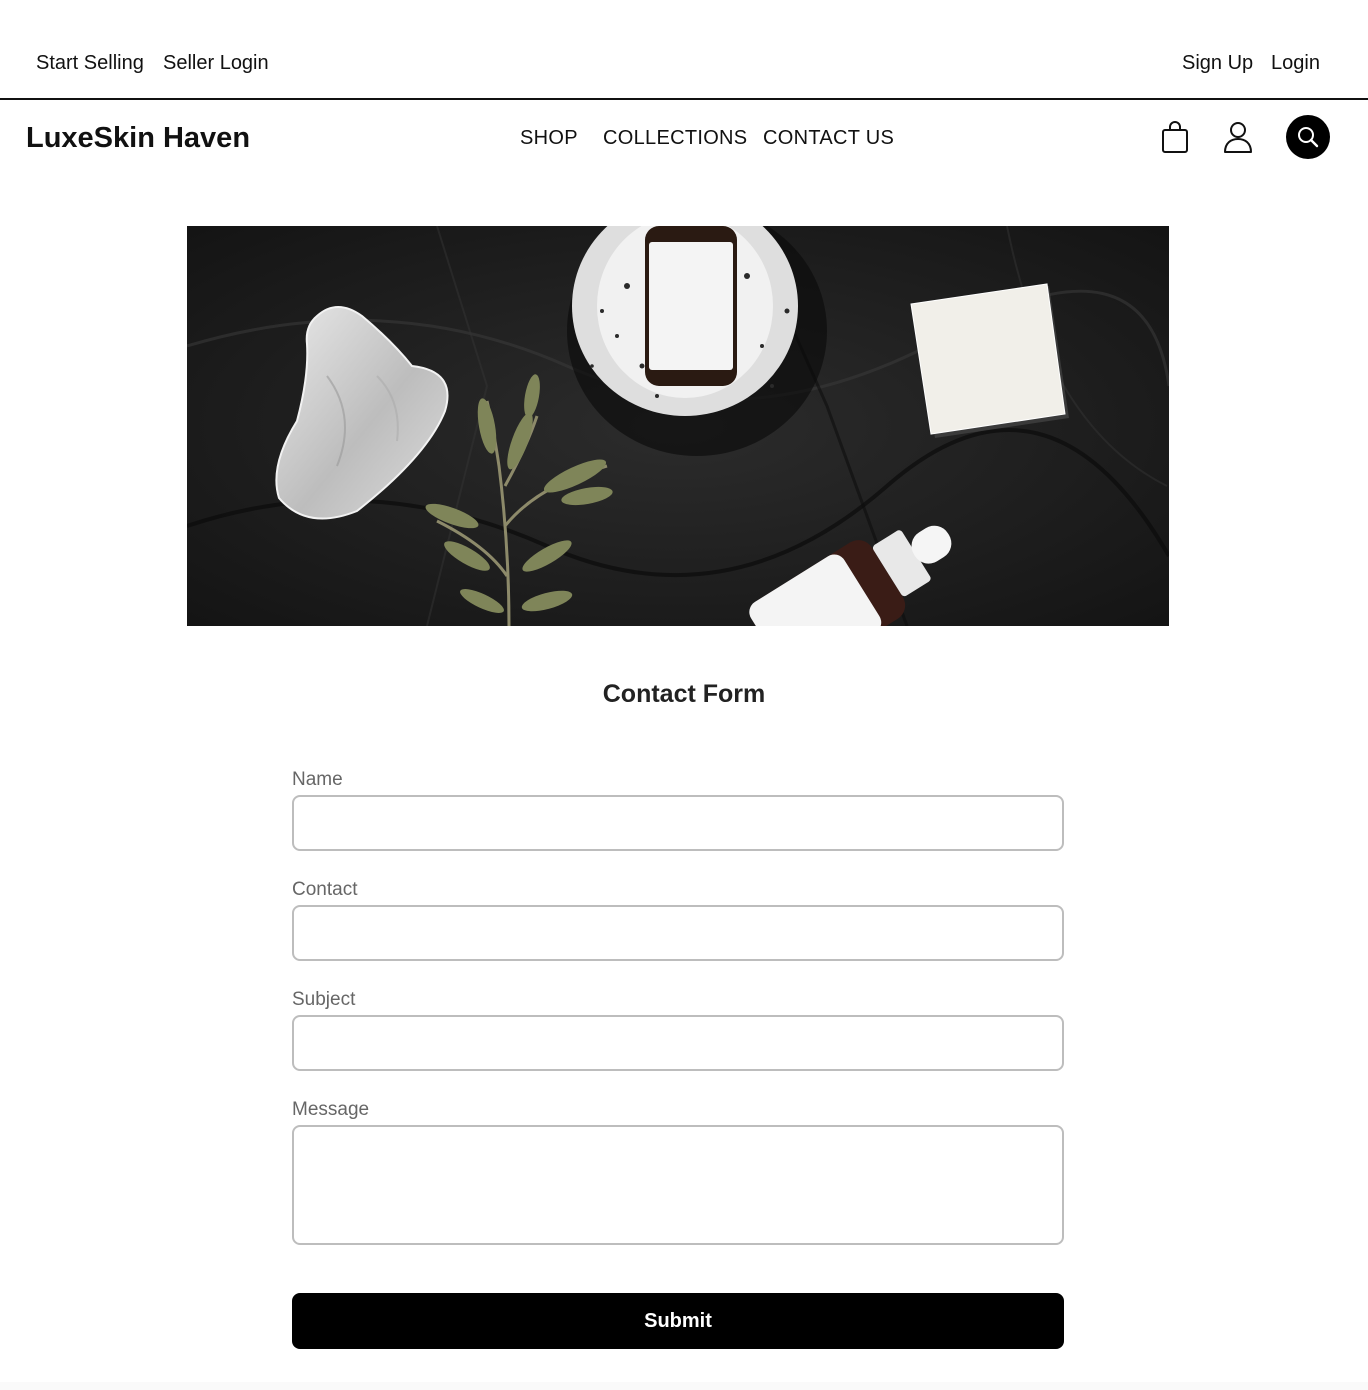 This screenshot has height=1390, width=1368. What do you see at coordinates (138, 138) in the screenshot?
I see `brand-logo: LuxeSkin Haven` at bounding box center [138, 138].